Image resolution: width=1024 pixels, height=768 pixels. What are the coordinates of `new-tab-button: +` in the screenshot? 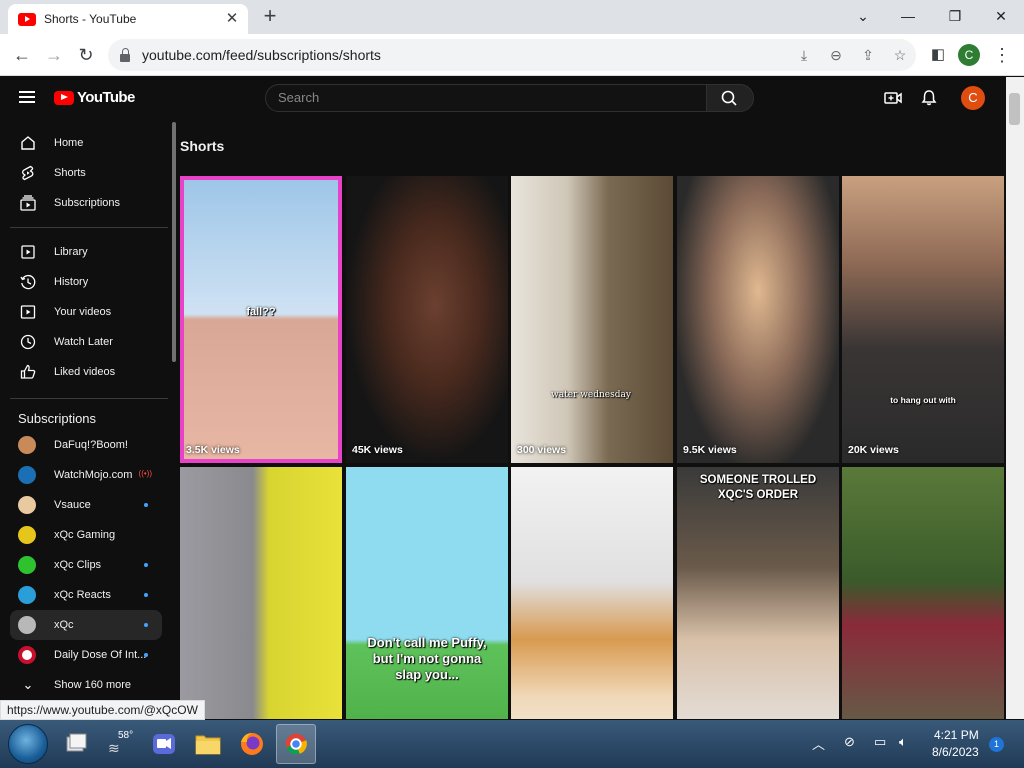 It's located at (270, 17).